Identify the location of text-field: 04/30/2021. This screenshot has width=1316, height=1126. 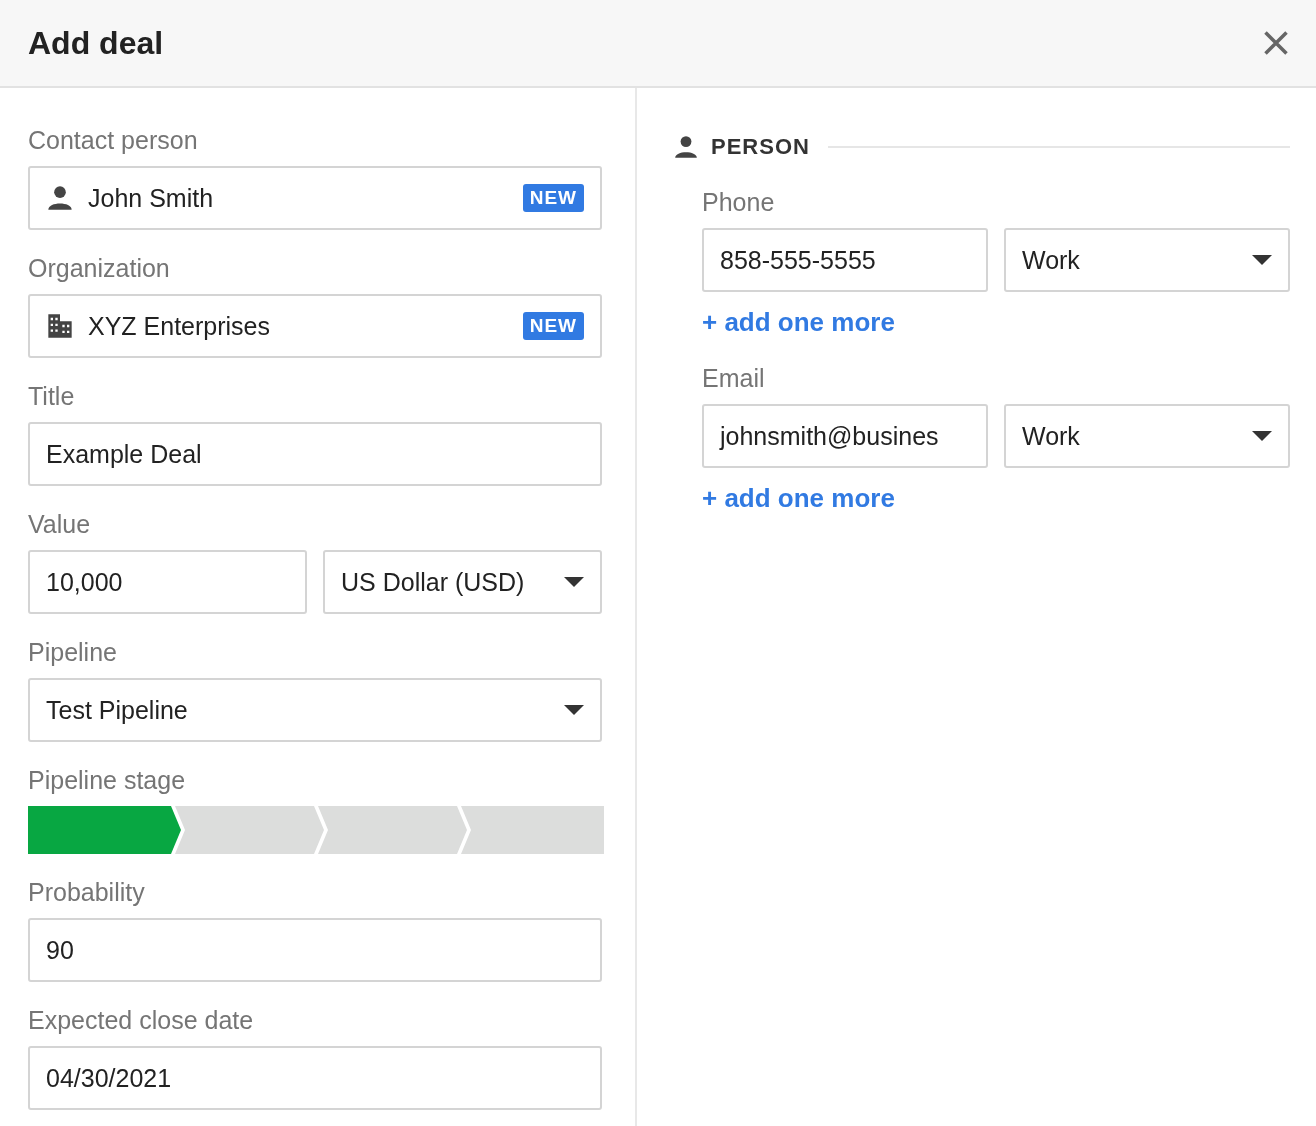
(315, 1078).